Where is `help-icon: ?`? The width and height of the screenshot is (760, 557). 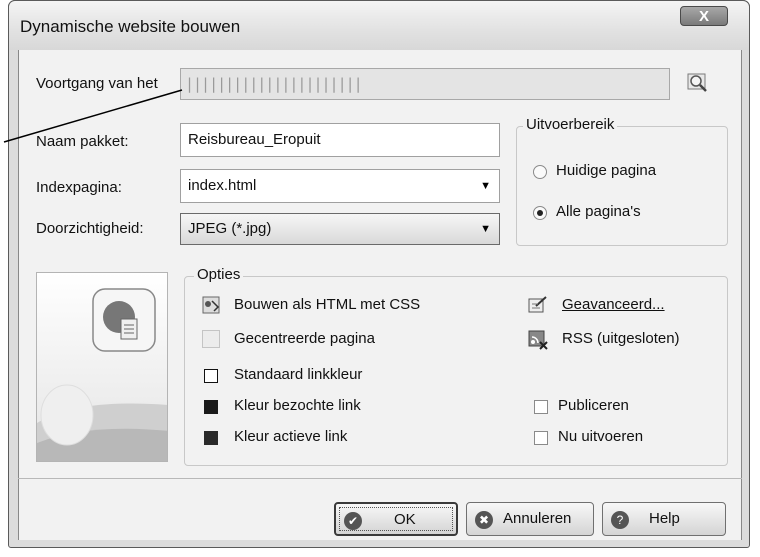
help-icon: ? is located at coordinates (620, 520).